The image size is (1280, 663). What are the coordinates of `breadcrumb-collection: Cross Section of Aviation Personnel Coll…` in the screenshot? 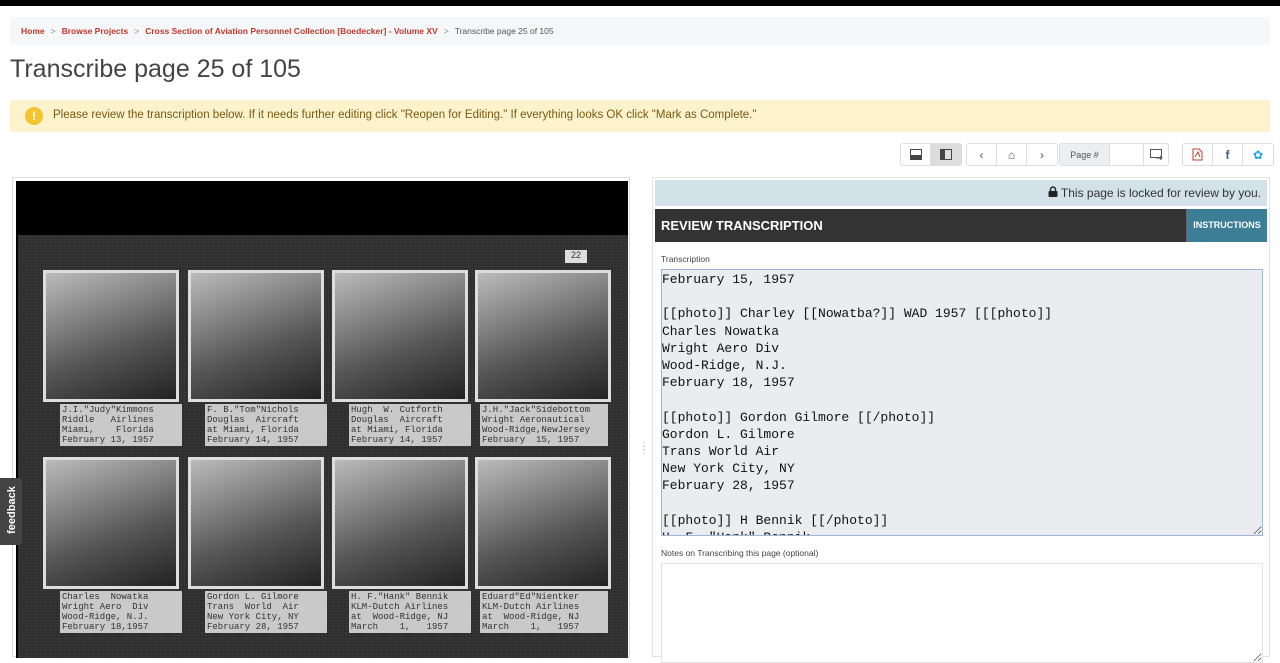 It's located at (291, 31).